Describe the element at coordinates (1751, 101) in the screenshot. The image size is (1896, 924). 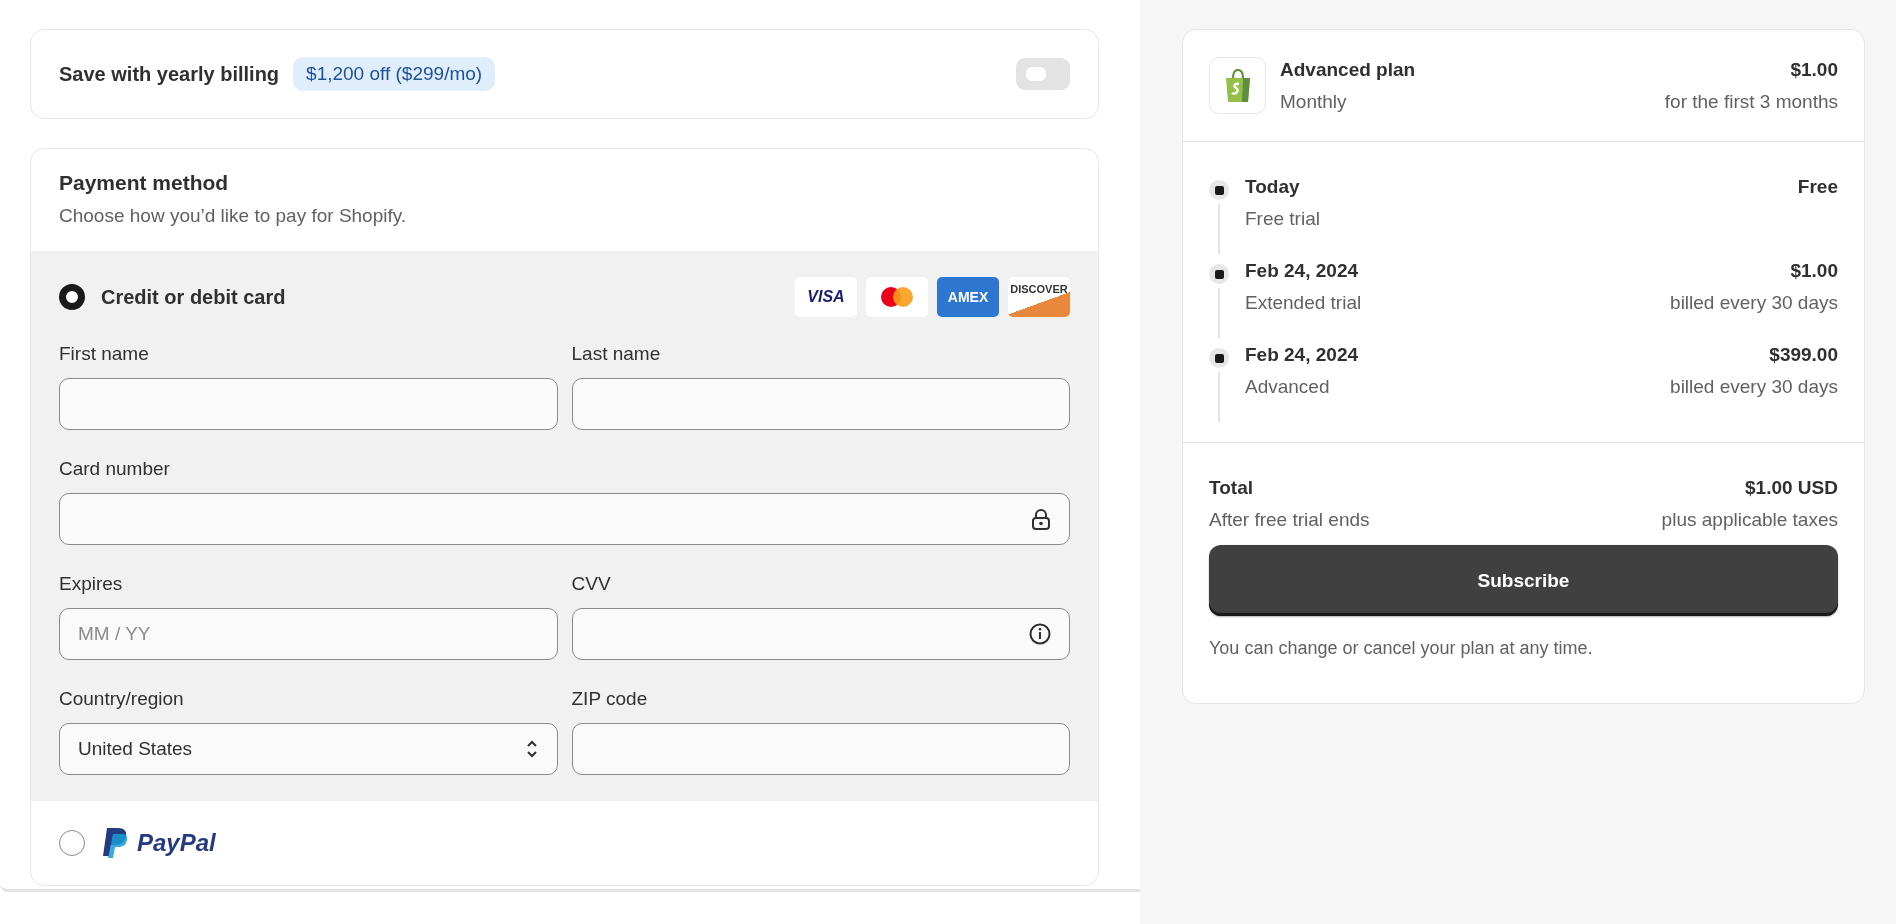
I see `price-note: for the first 3 months` at that location.